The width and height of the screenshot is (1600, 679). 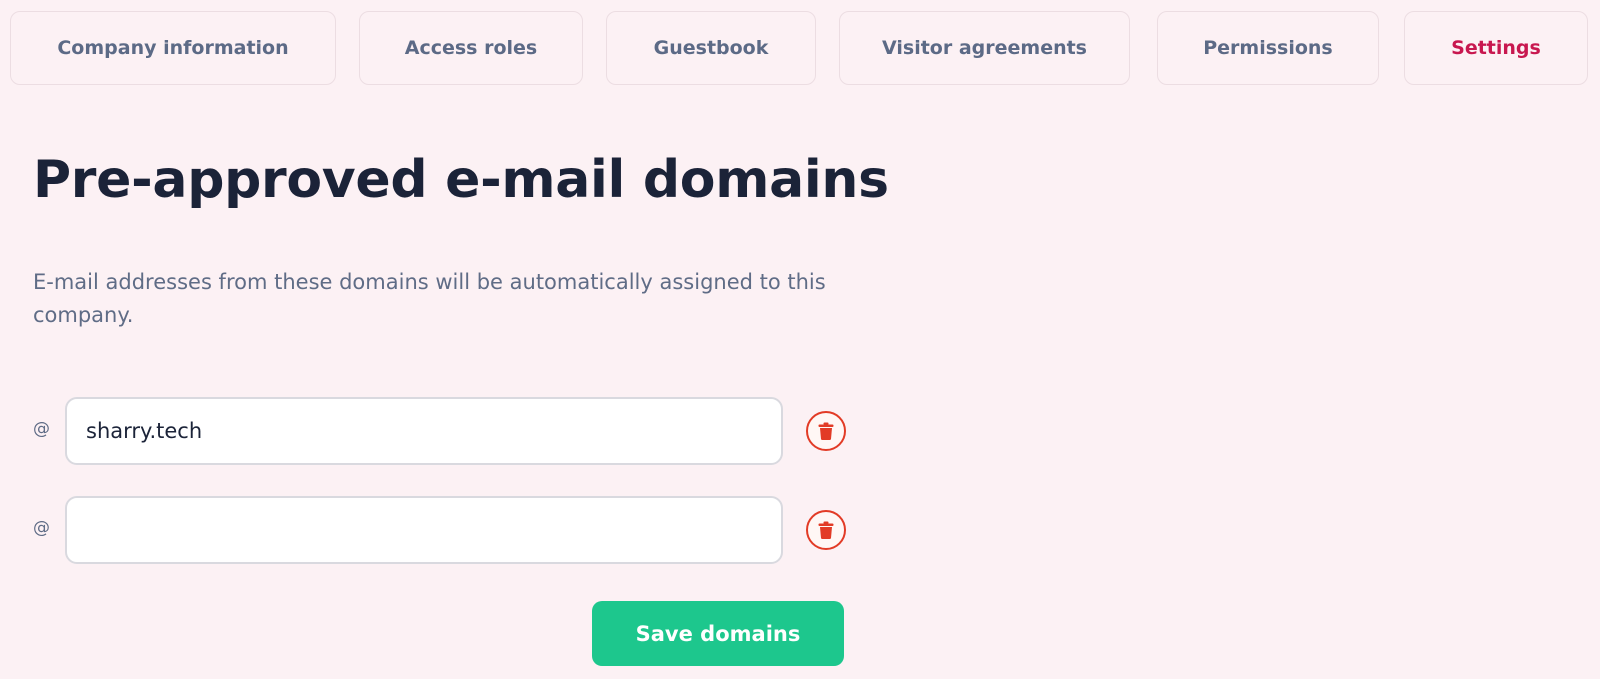 What do you see at coordinates (173, 48) in the screenshot?
I see `tab-company-information: Company information` at bounding box center [173, 48].